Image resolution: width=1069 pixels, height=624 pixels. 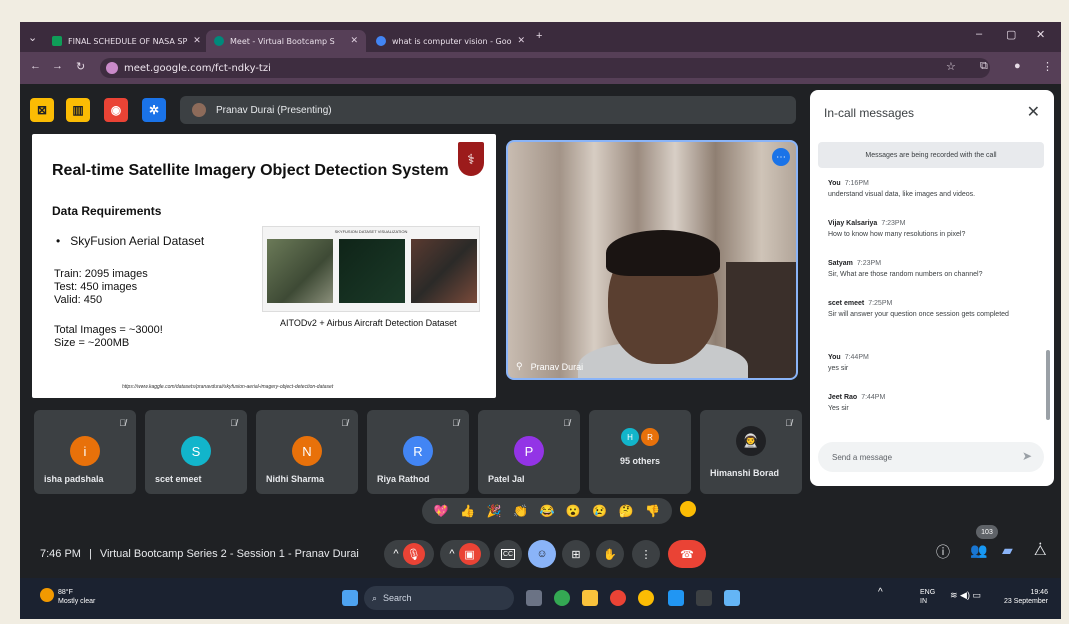 What do you see at coordinates (542, 554) in the screenshot?
I see `emoji-button: ☺` at bounding box center [542, 554].